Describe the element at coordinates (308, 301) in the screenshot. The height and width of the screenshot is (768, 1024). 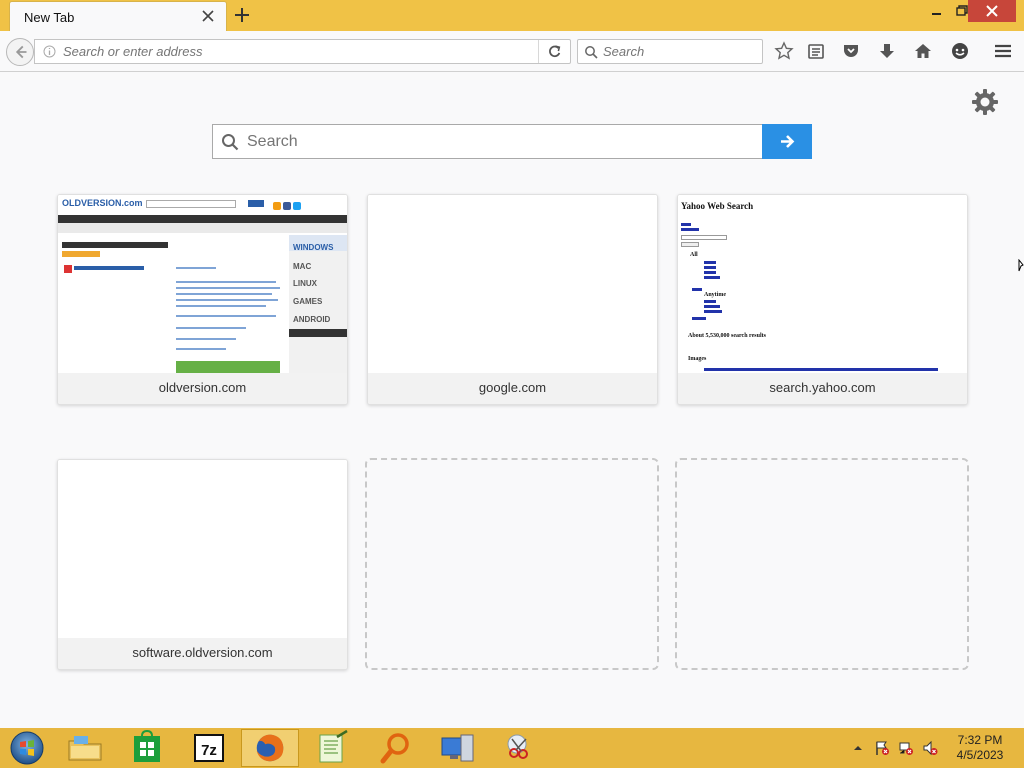
I see `os-item: GAMES` at that location.